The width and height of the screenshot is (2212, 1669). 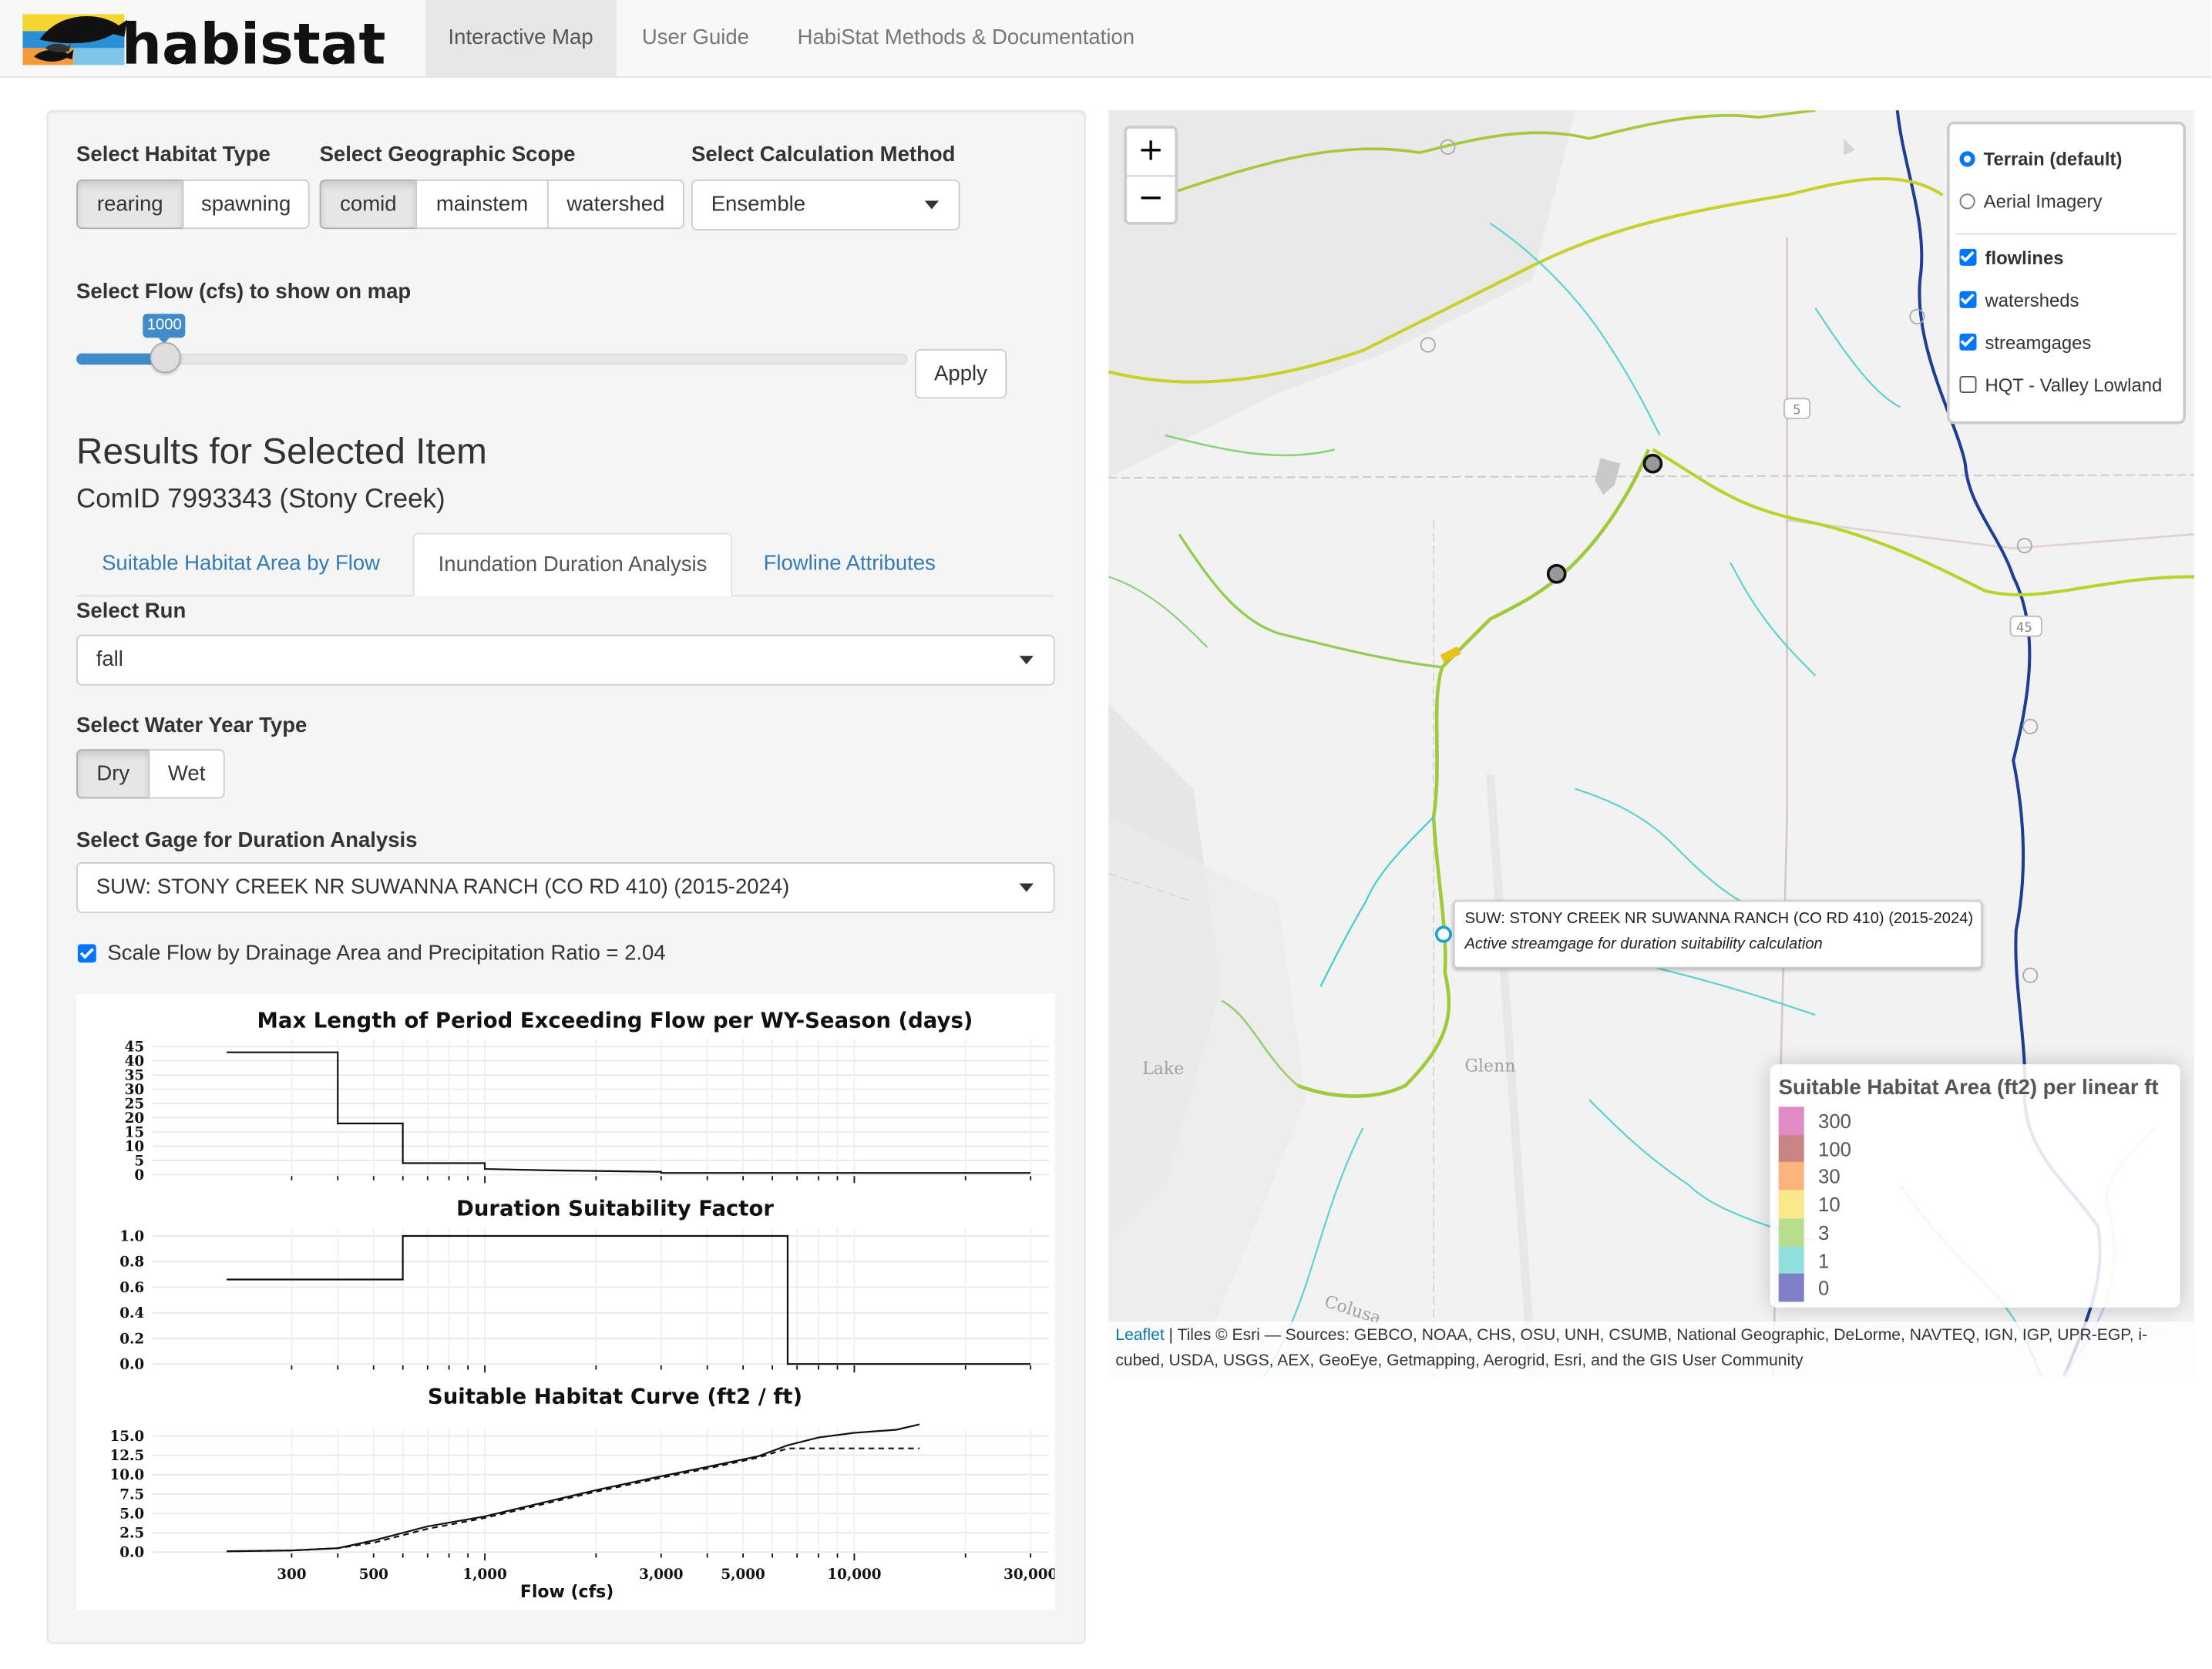 I want to click on overlay-flowlines: flowlines, so click(x=2012, y=258).